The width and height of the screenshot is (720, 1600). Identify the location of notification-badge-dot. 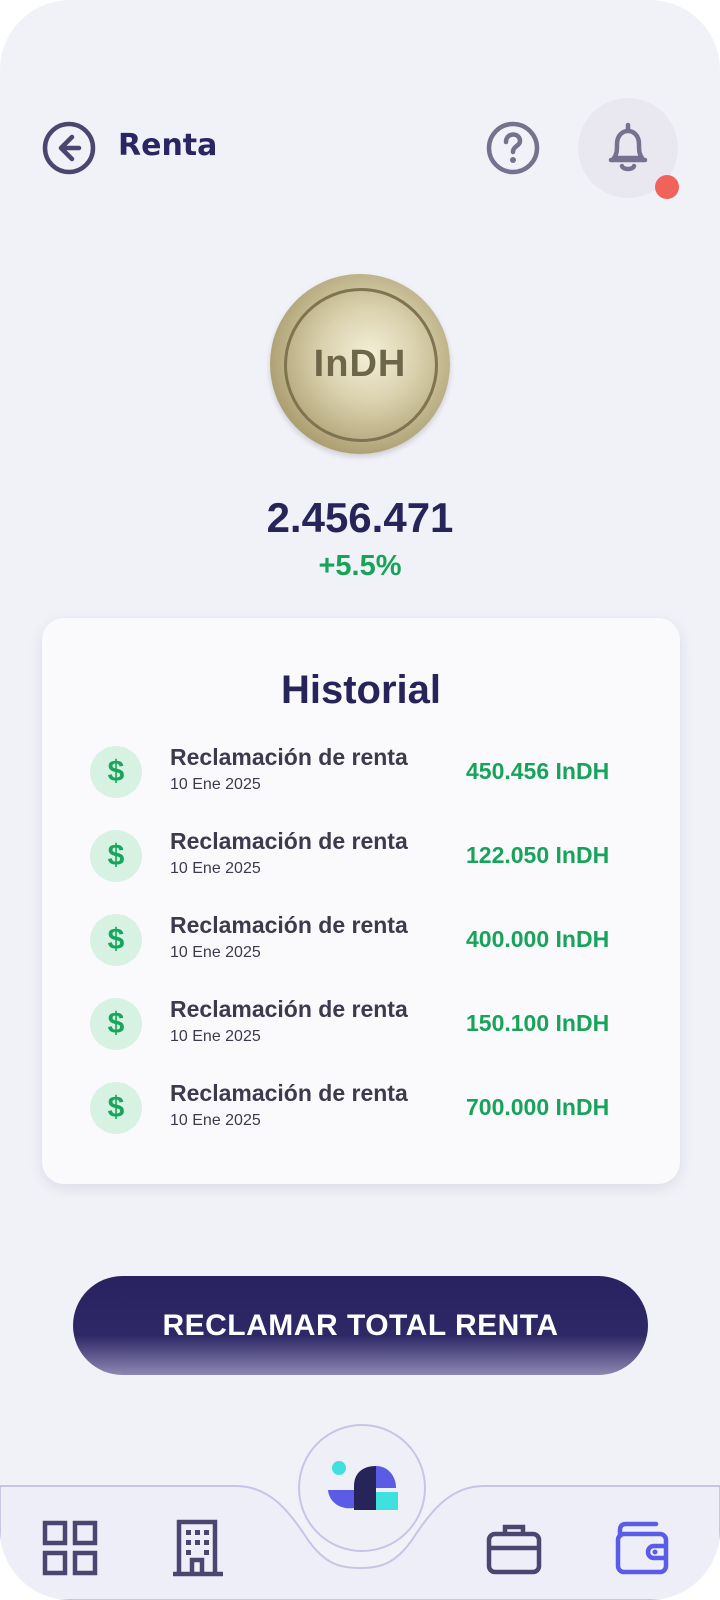
(667, 187).